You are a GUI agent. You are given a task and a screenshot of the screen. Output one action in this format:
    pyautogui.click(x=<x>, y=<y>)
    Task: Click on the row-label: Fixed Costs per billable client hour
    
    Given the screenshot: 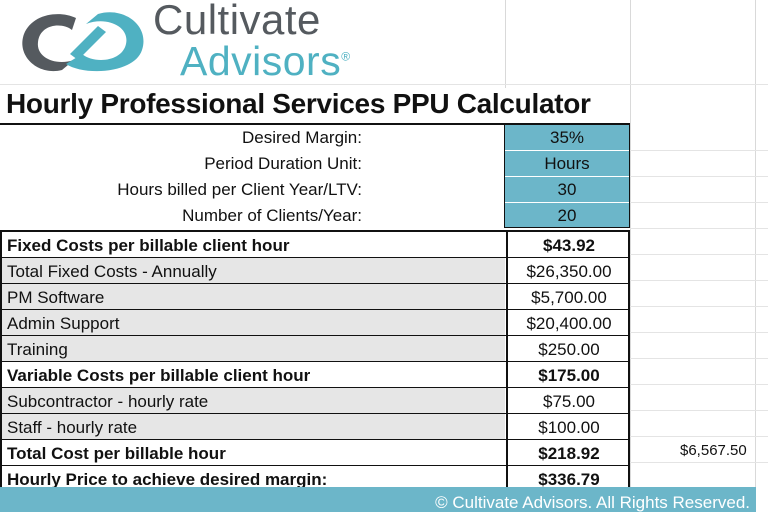 What is the action you would take?
    pyautogui.click(x=148, y=245)
    